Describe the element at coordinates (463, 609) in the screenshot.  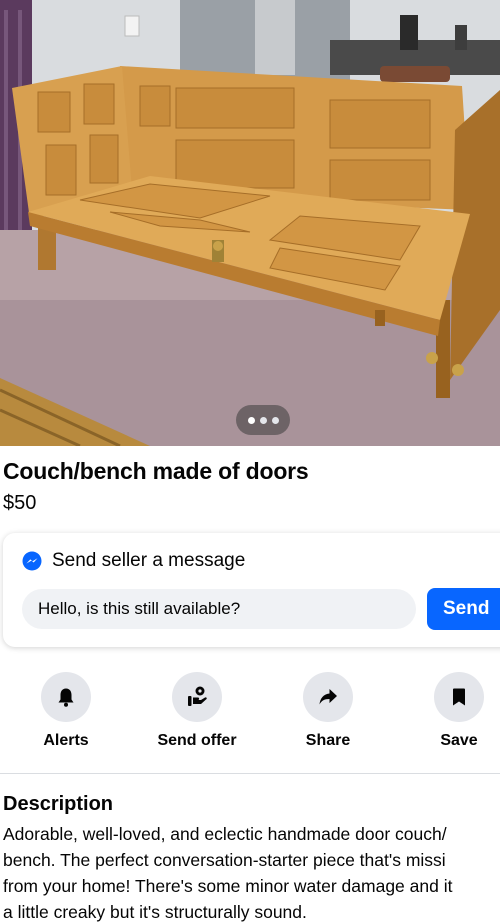
I see `send-button: Send` at that location.